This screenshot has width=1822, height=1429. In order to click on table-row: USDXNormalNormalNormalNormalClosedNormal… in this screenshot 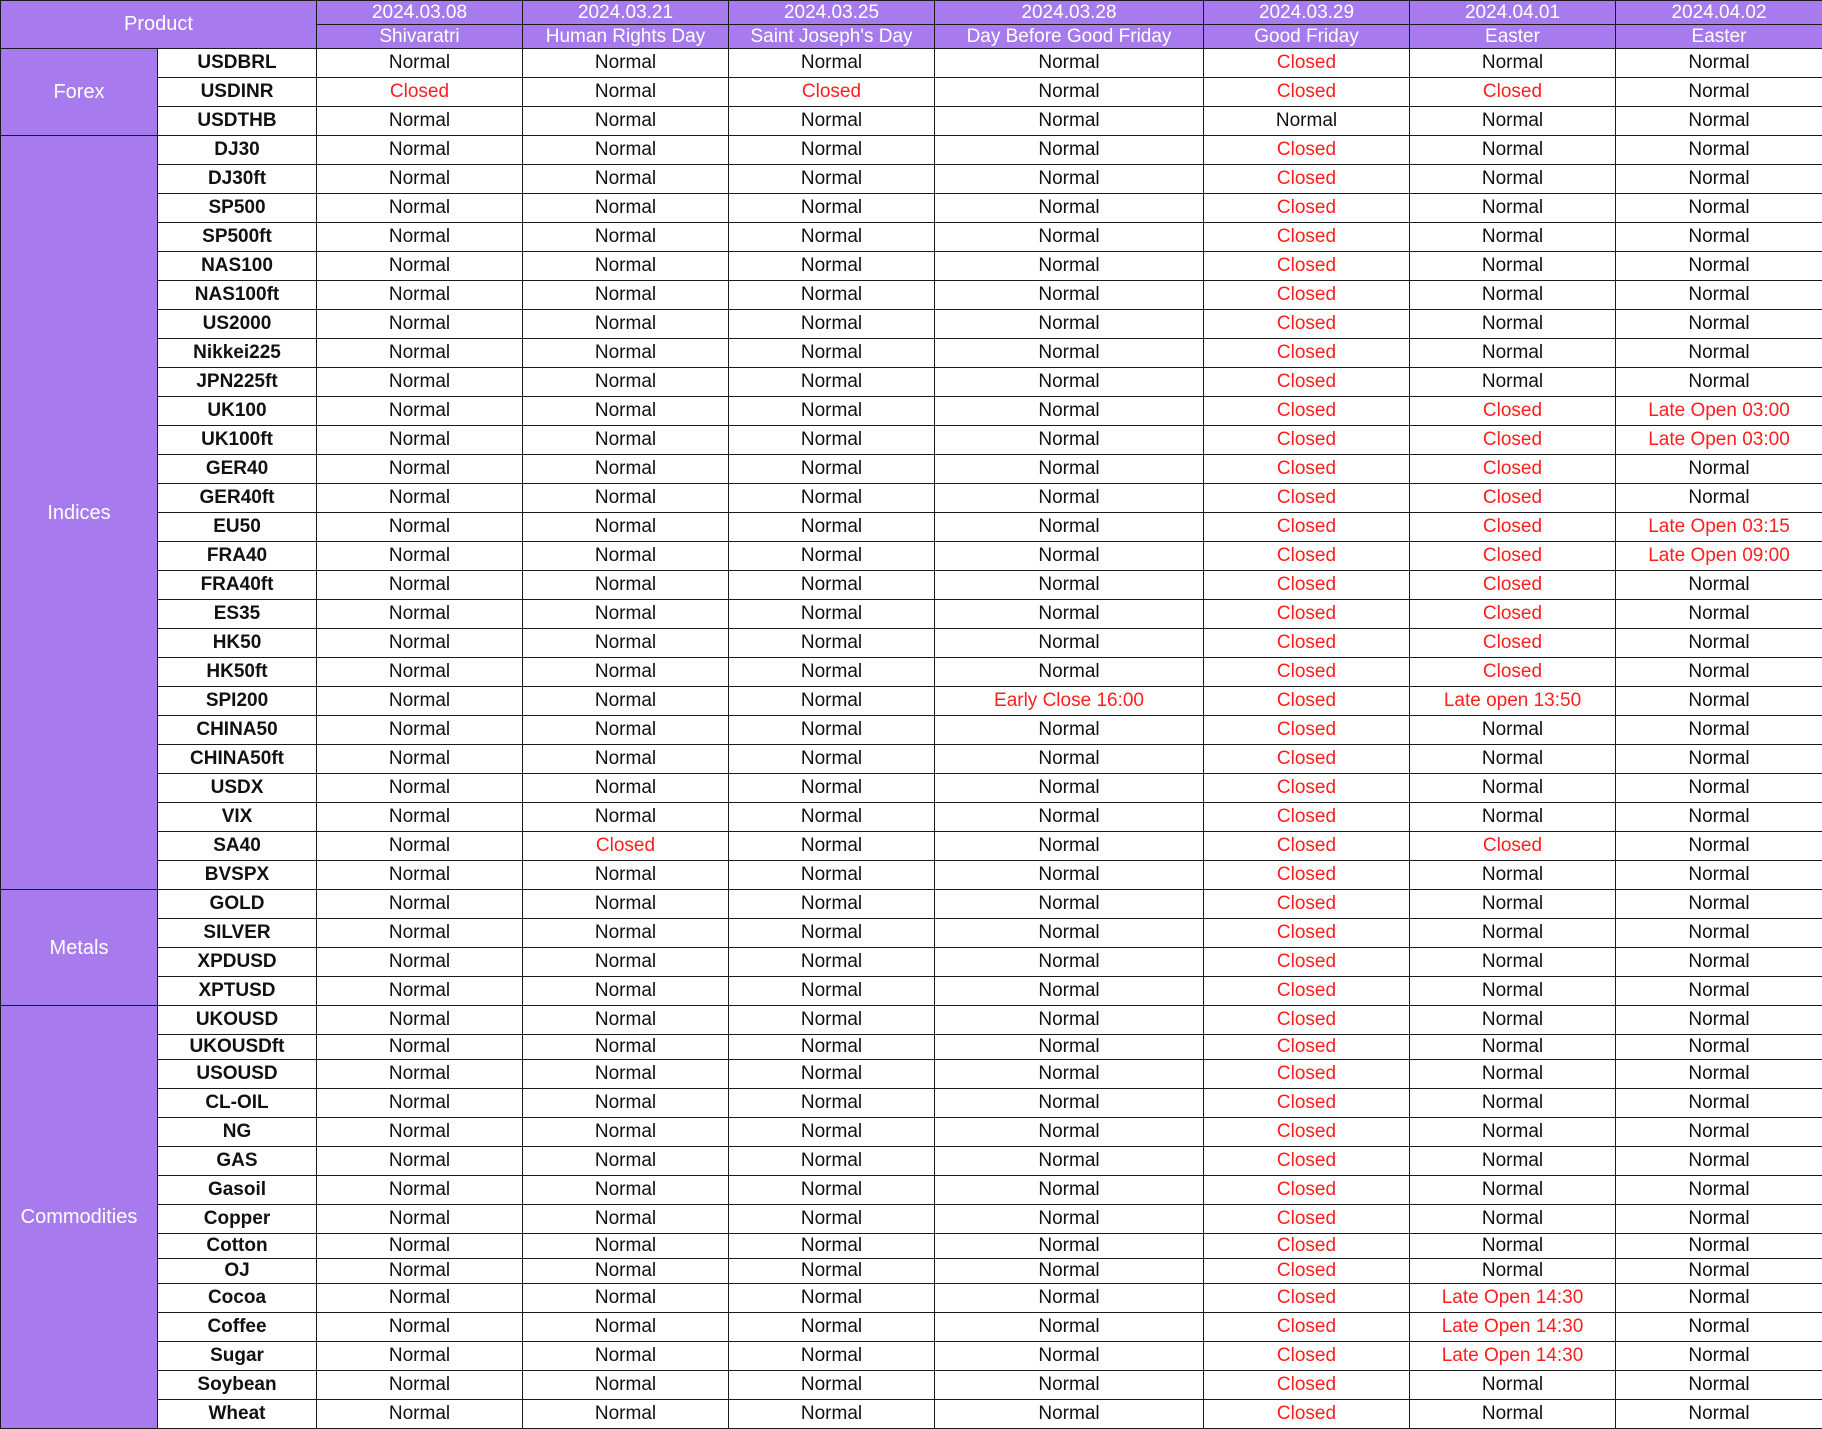, I will do `click(911, 788)`.